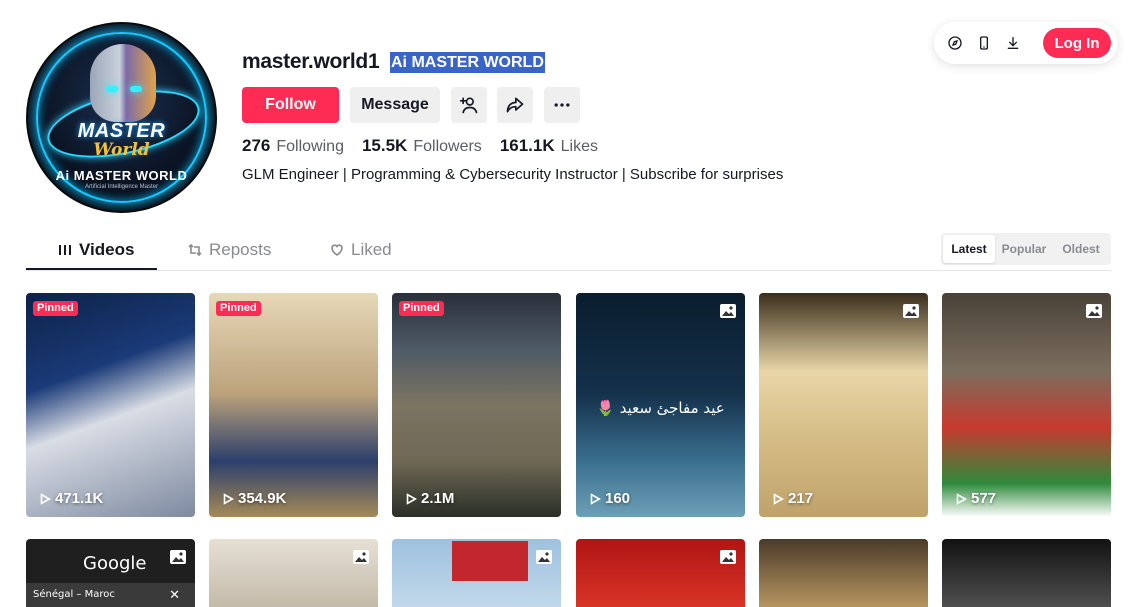 This screenshot has height=607, width=1130. I want to click on video-card: Pinned 471.1K, so click(110, 405).